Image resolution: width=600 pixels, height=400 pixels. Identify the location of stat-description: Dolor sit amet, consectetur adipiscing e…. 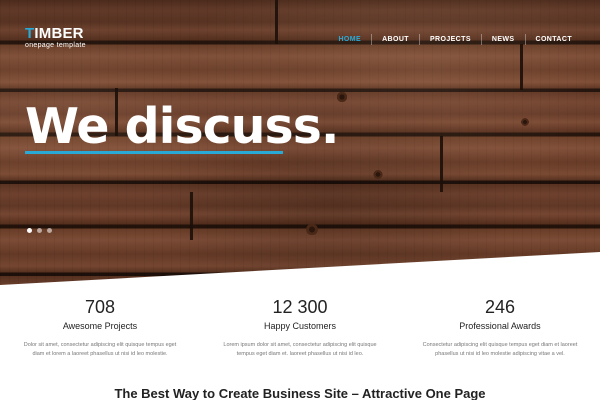
(100, 349).